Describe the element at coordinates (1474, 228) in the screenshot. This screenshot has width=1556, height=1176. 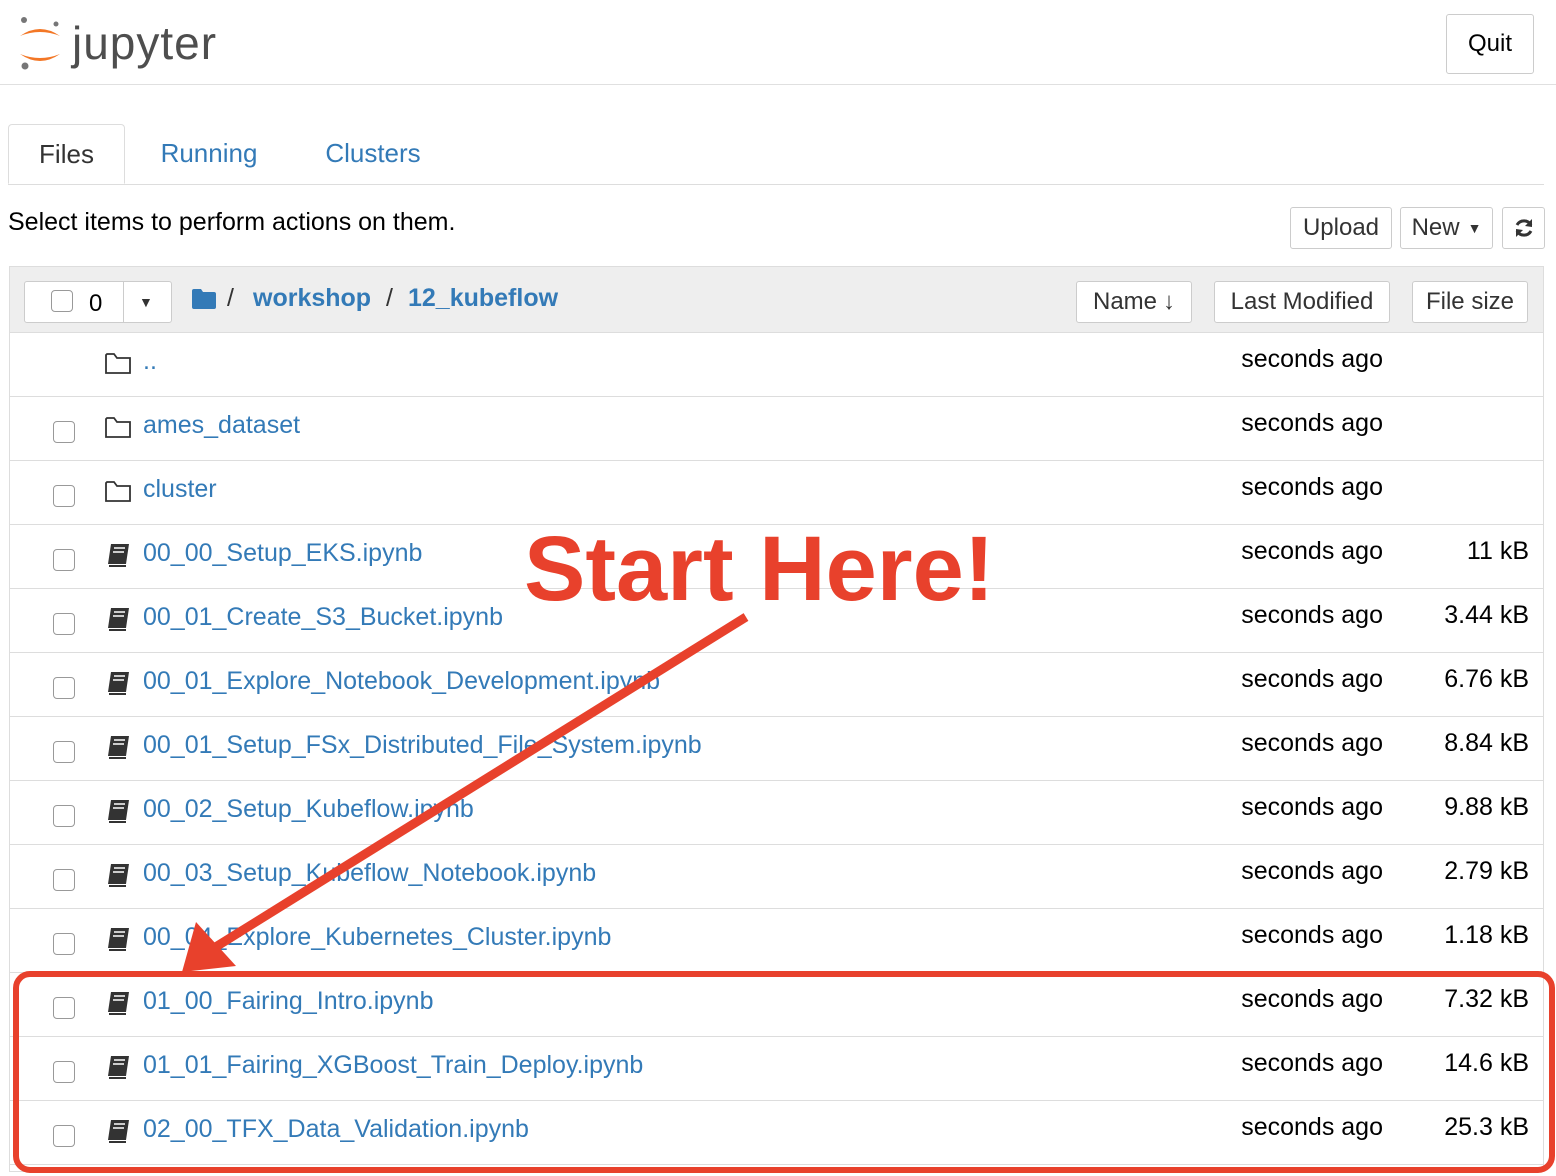
I see `caret-down-icon: ▼` at that location.